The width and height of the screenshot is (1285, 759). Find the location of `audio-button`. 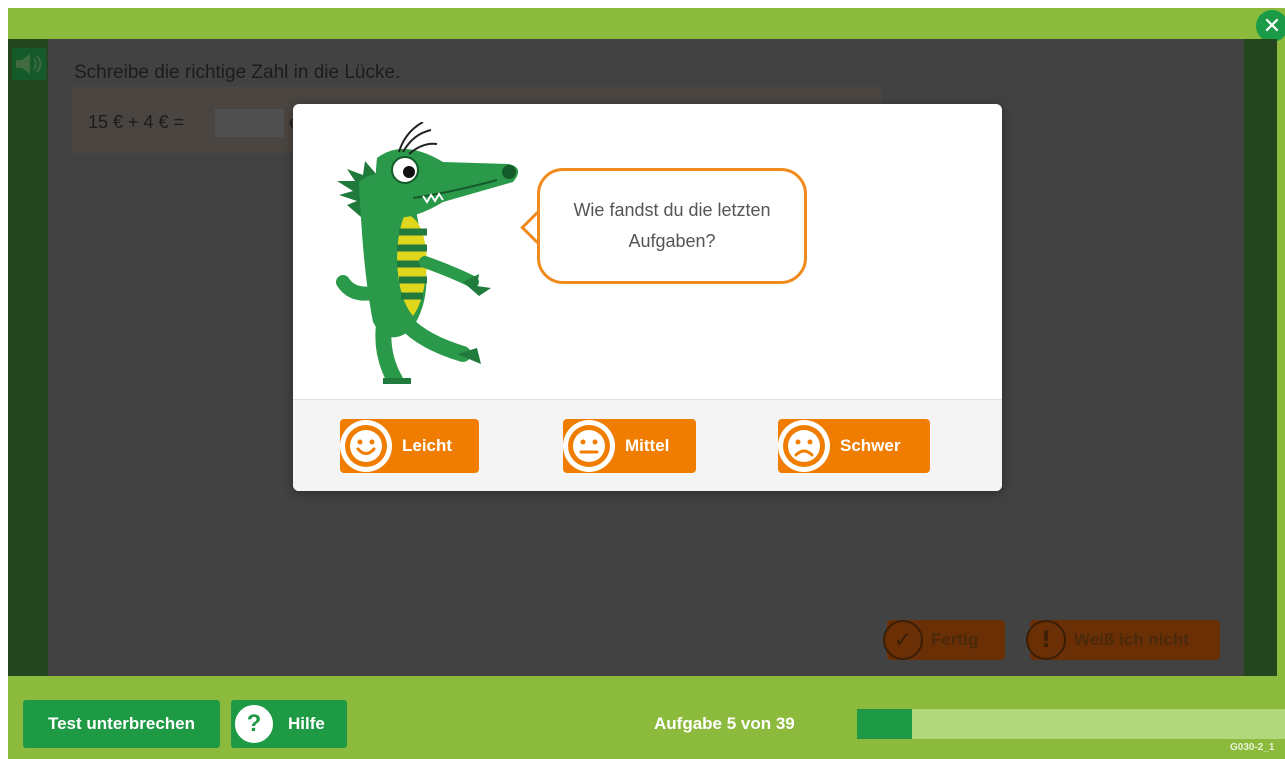

audio-button is located at coordinates (29, 64).